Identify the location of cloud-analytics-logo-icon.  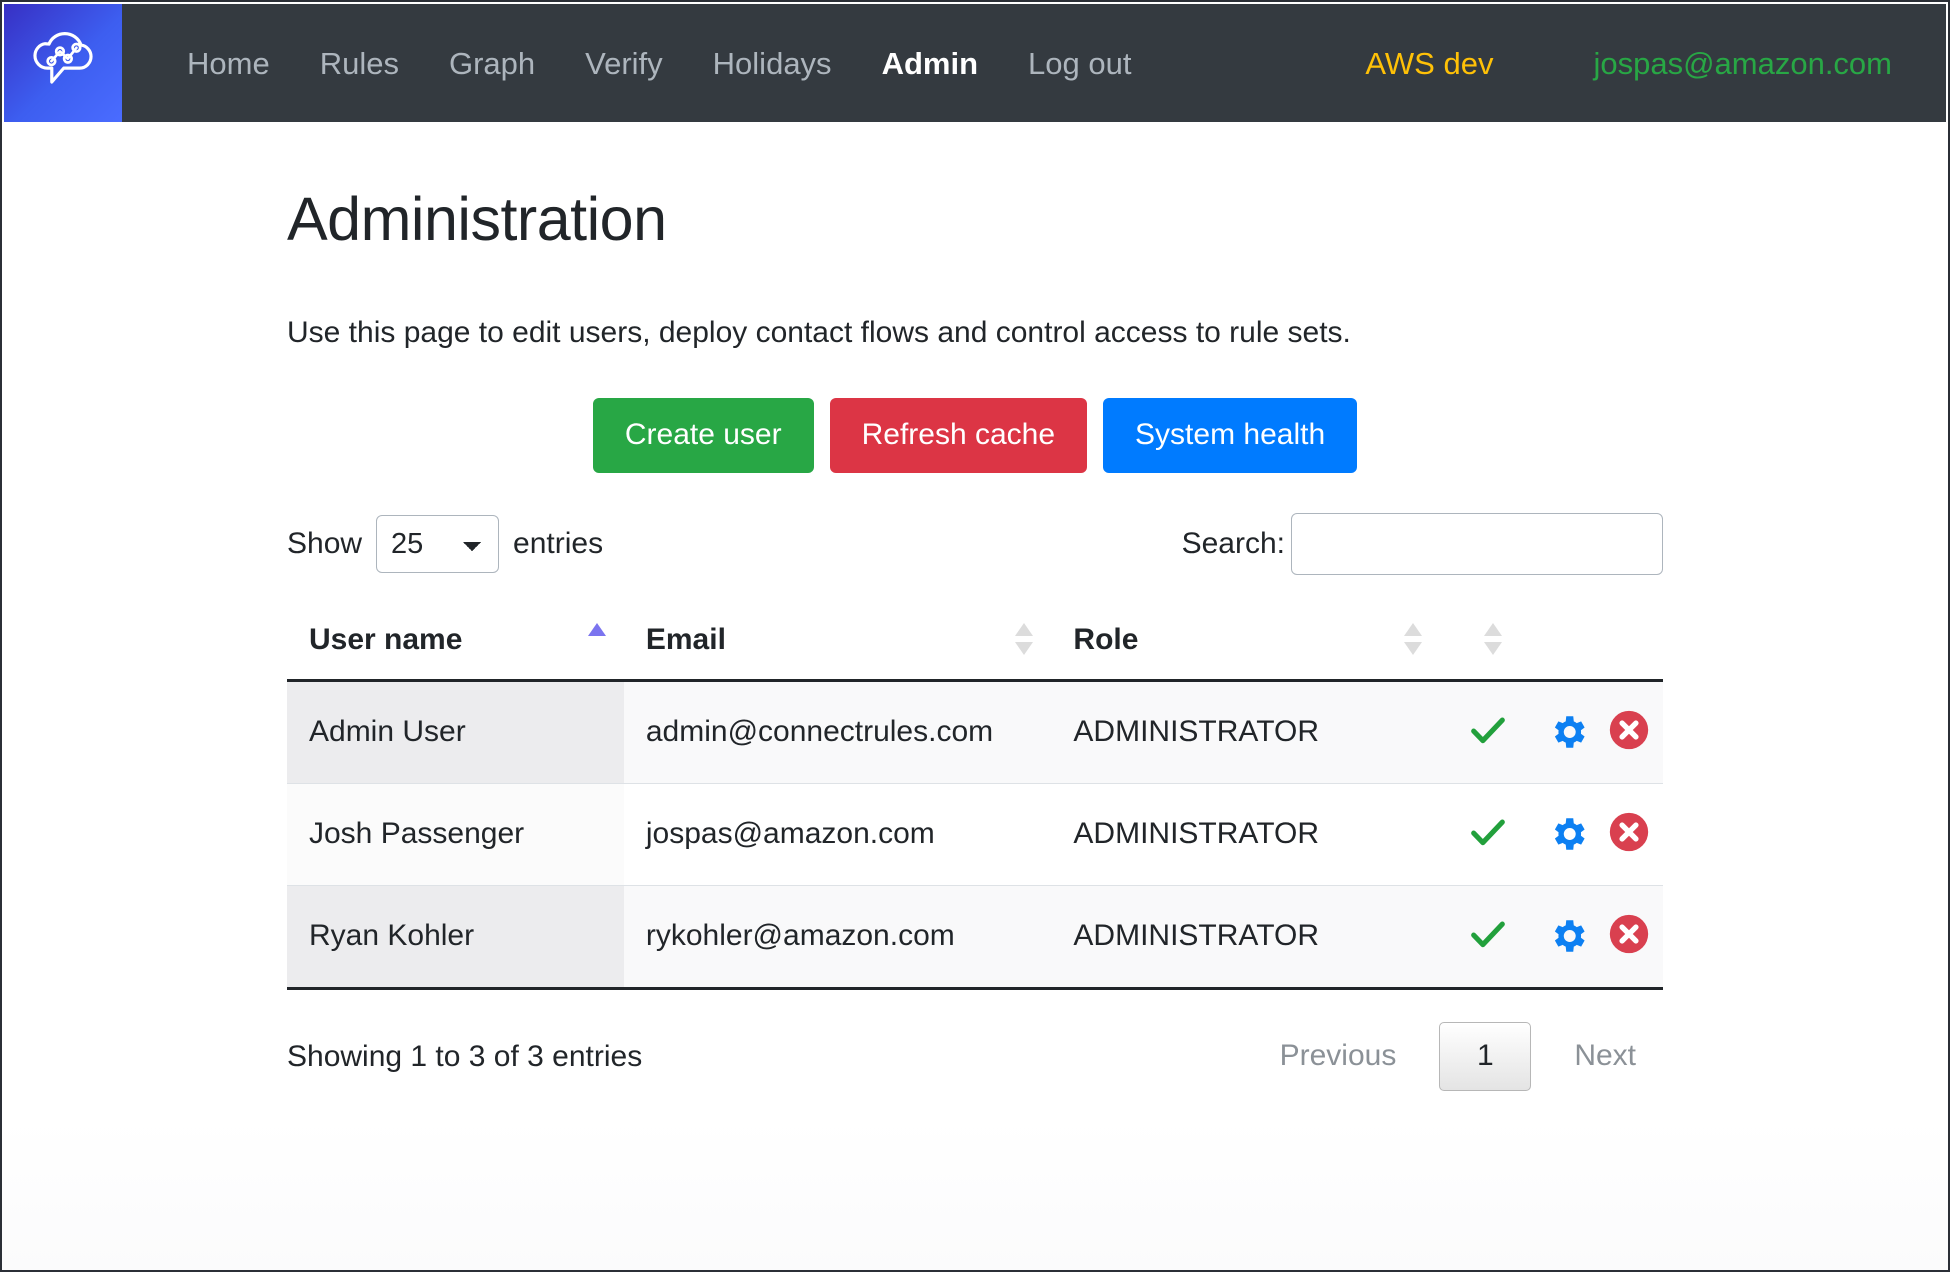
(63, 63).